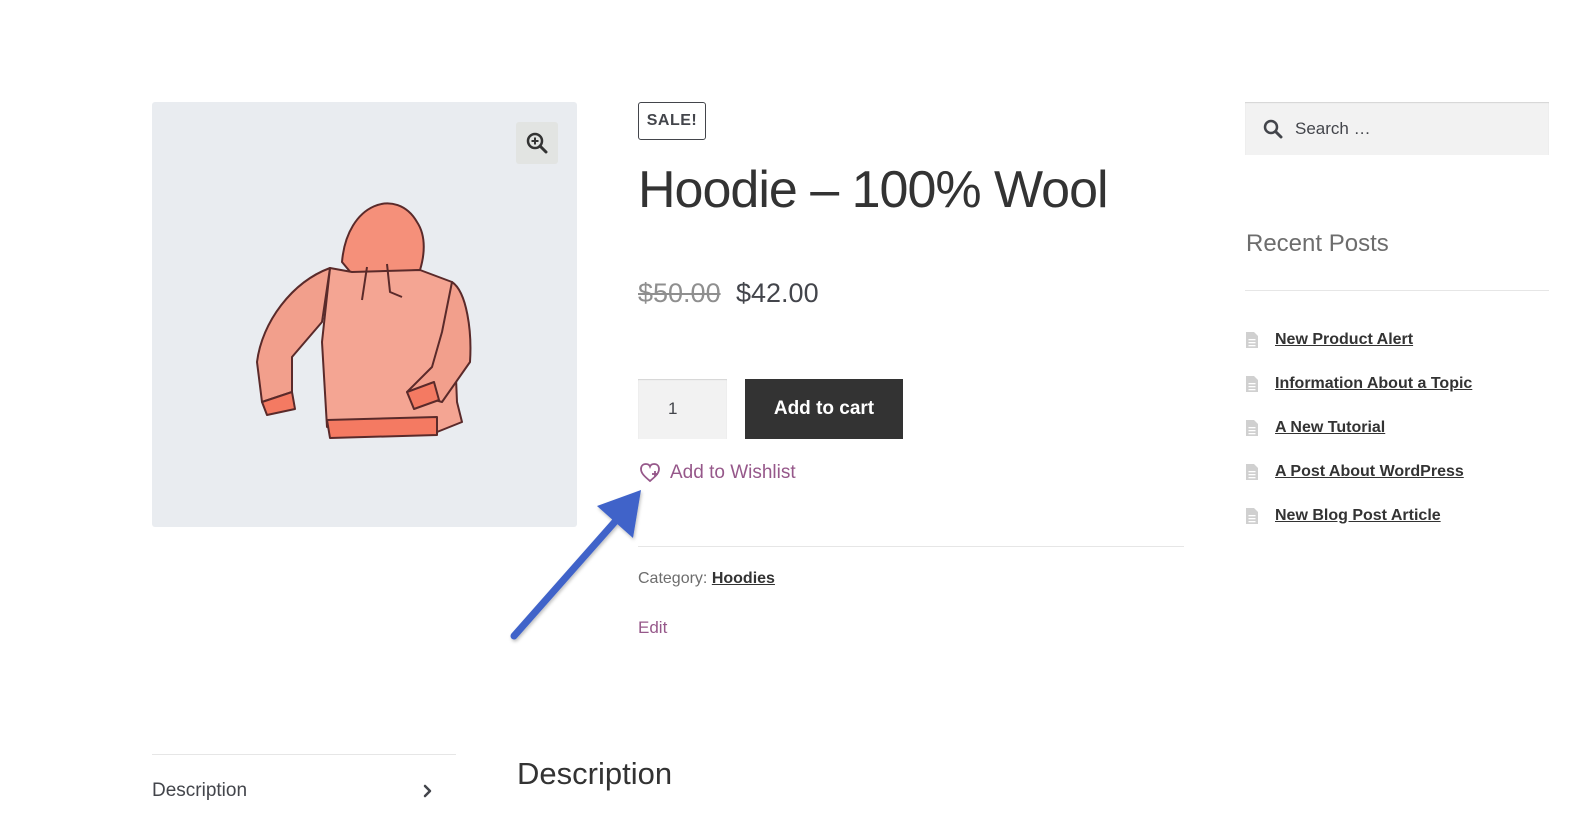 The width and height of the screenshot is (1592, 839). What do you see at coordinates (672, 121) in the screenshot?
I see `sale-badge: SALE!` at bounding box center [672, 121].